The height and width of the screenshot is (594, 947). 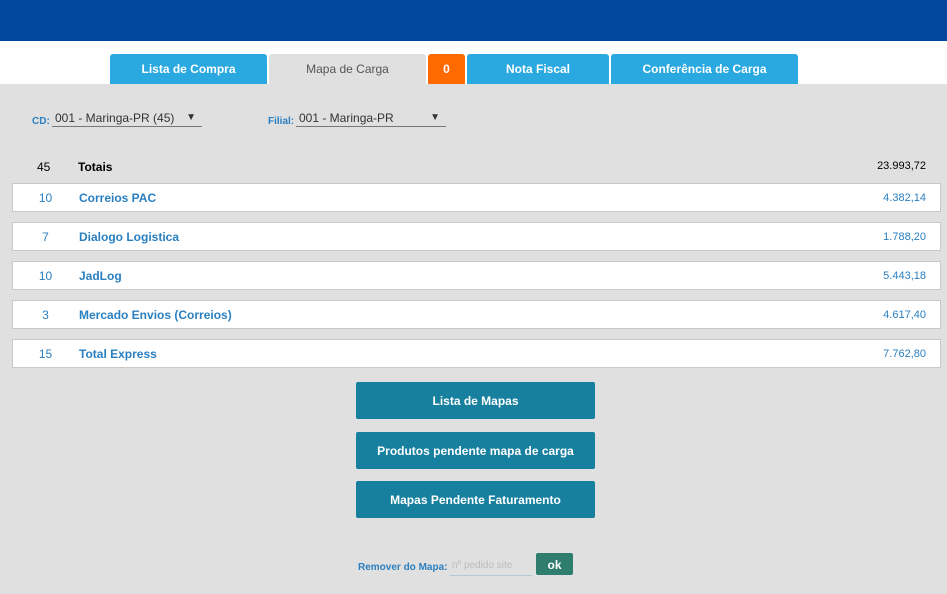 I want to click on carrier-value: 7.762,80, so click(x=904, y=354).